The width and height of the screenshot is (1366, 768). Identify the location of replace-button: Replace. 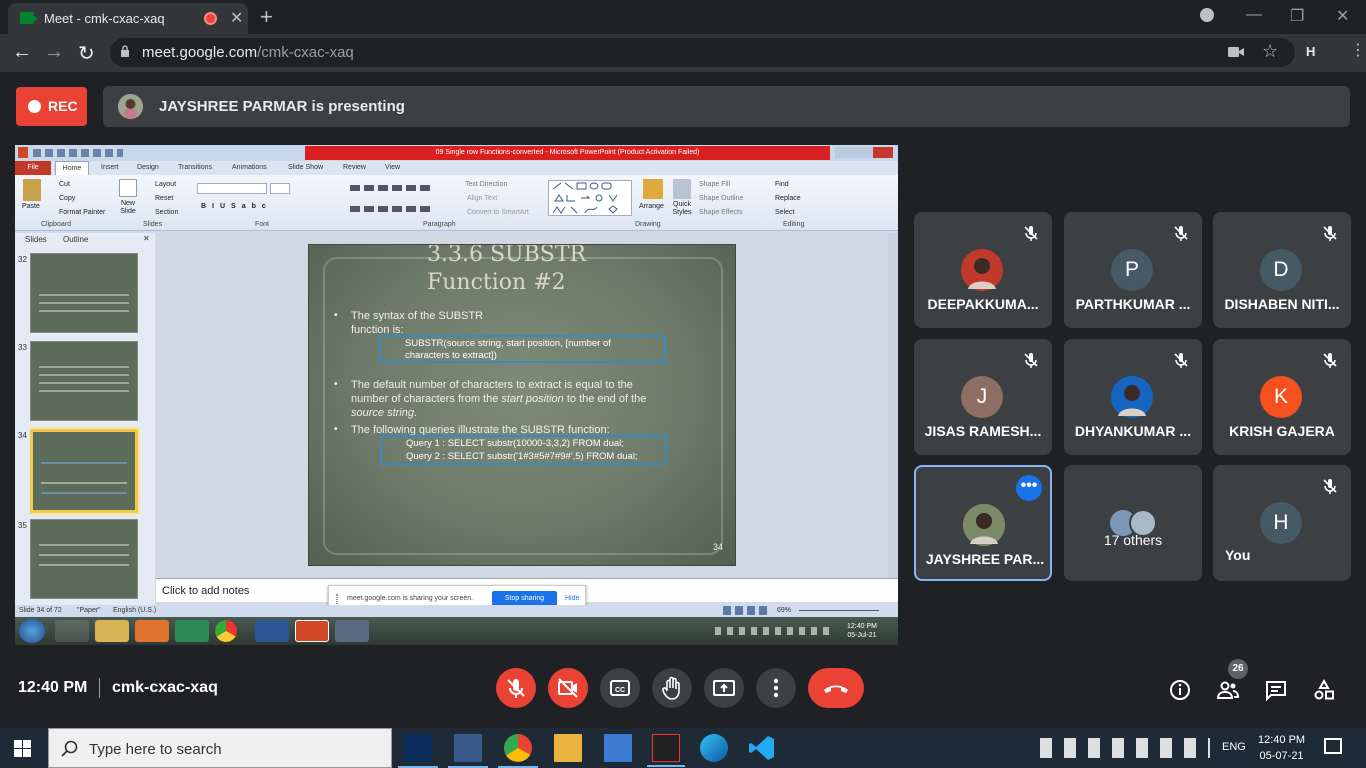
(788, 198).